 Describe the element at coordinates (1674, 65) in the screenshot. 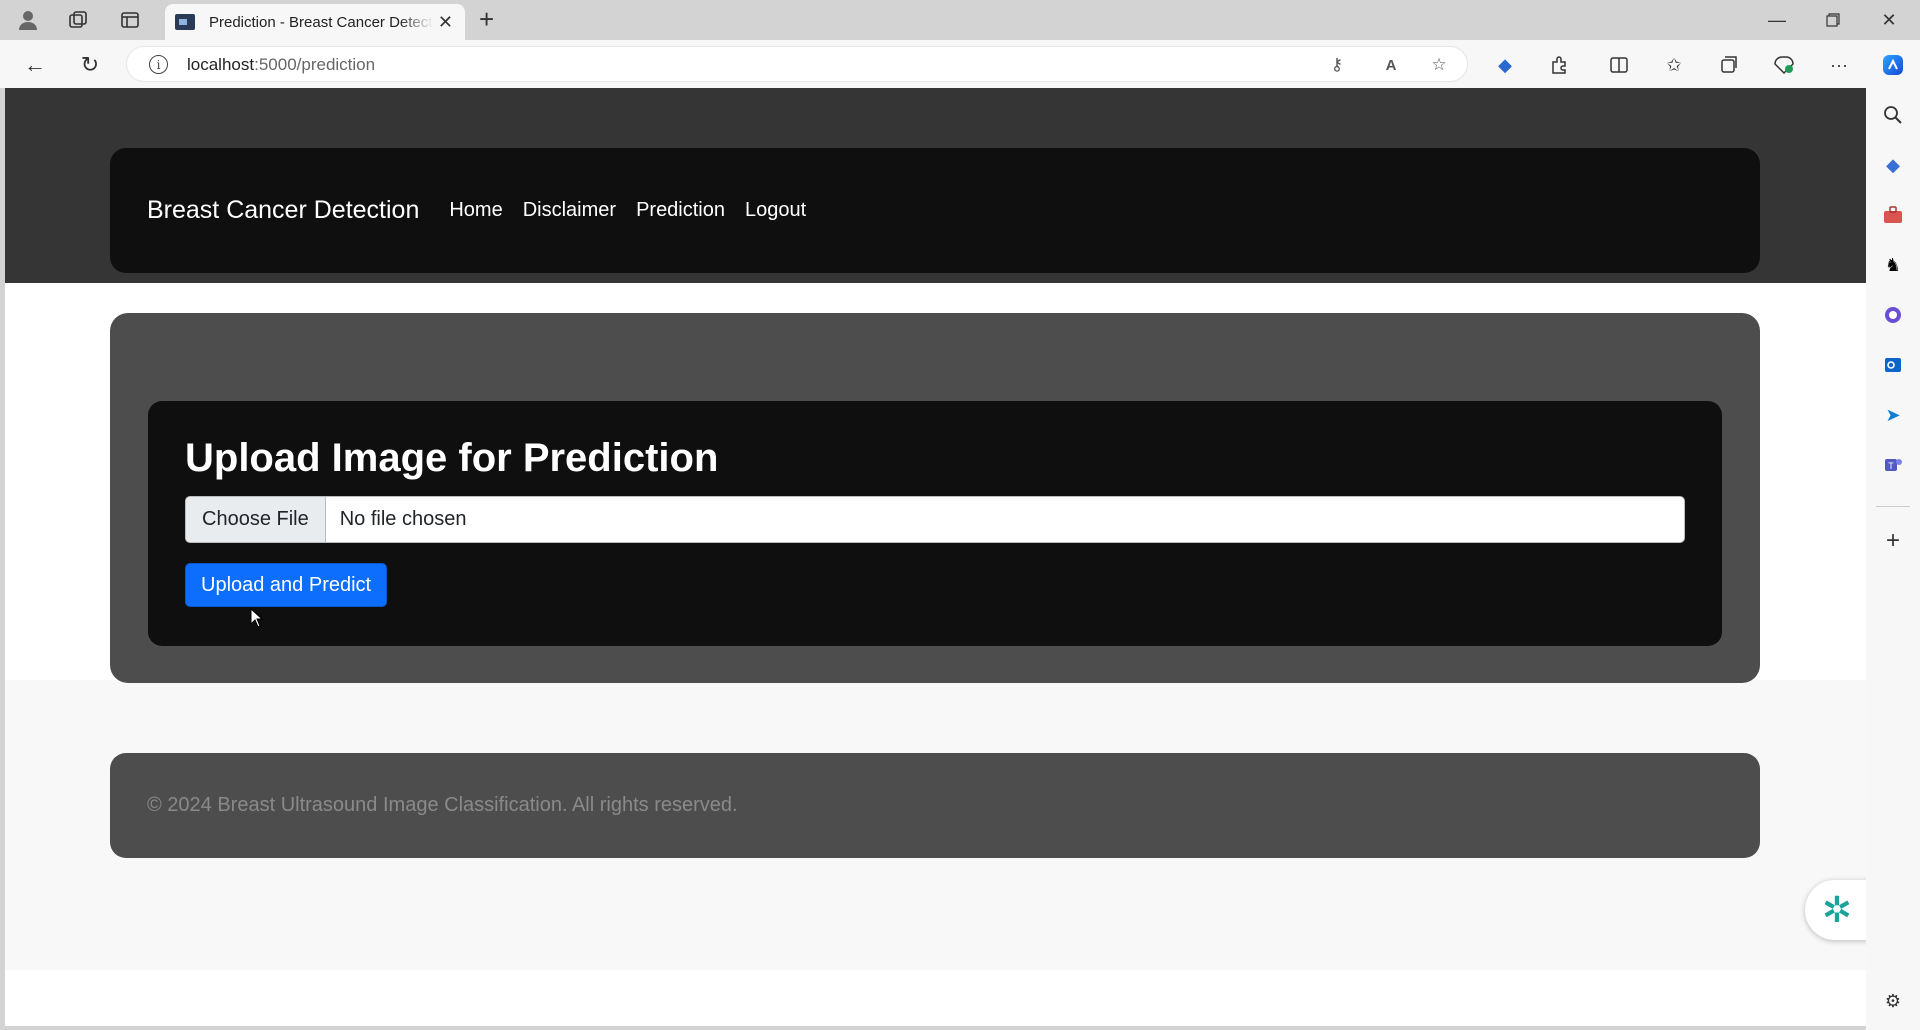

I see `favorites-icon: ✩` at that location.